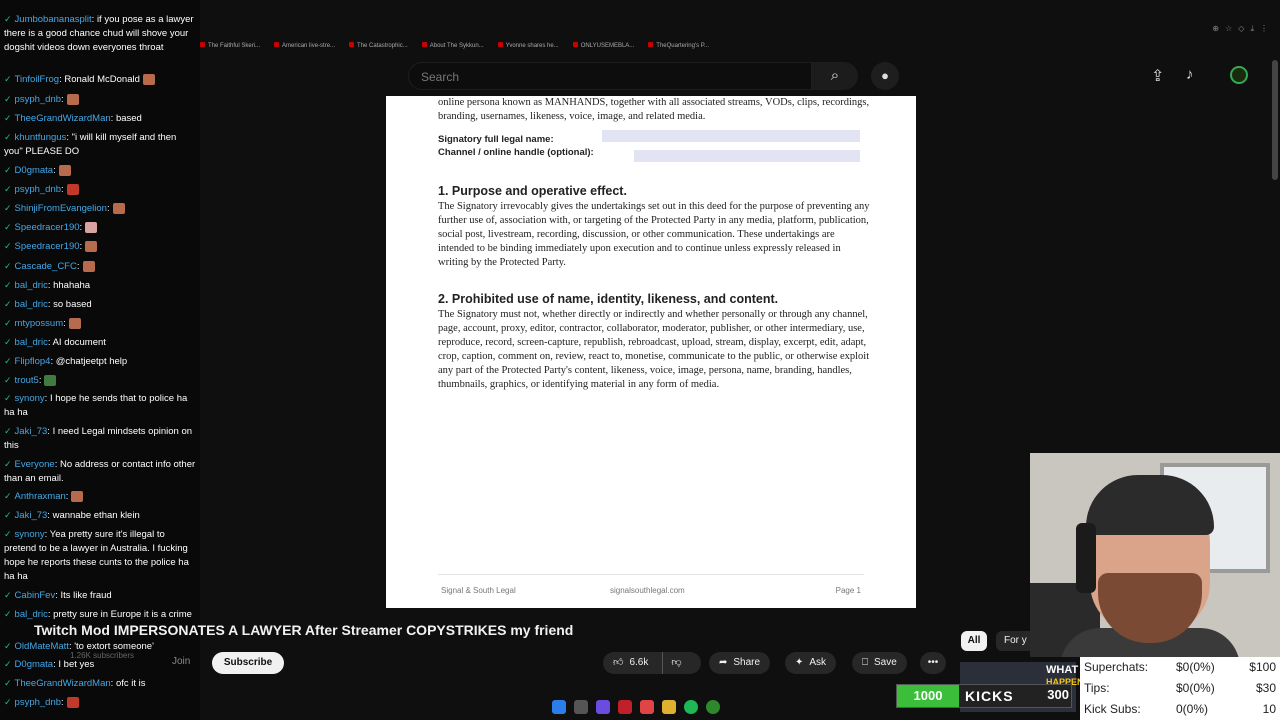 The image size is (1280, 720). I want to click on chat-message: ✓ bal_dric: hhahaha, so click(47, 285).